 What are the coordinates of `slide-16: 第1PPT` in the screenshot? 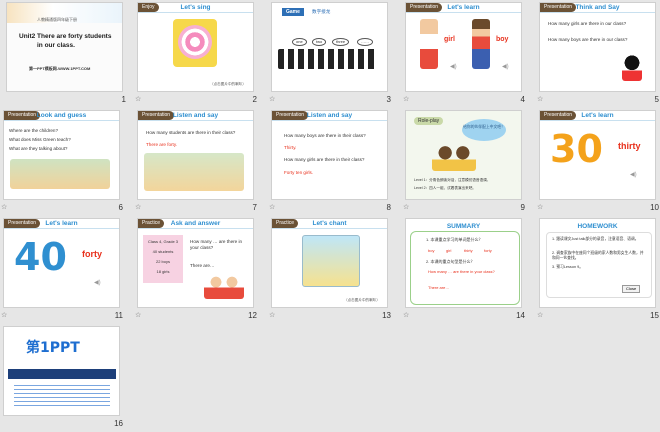 It's located at (61, 371).